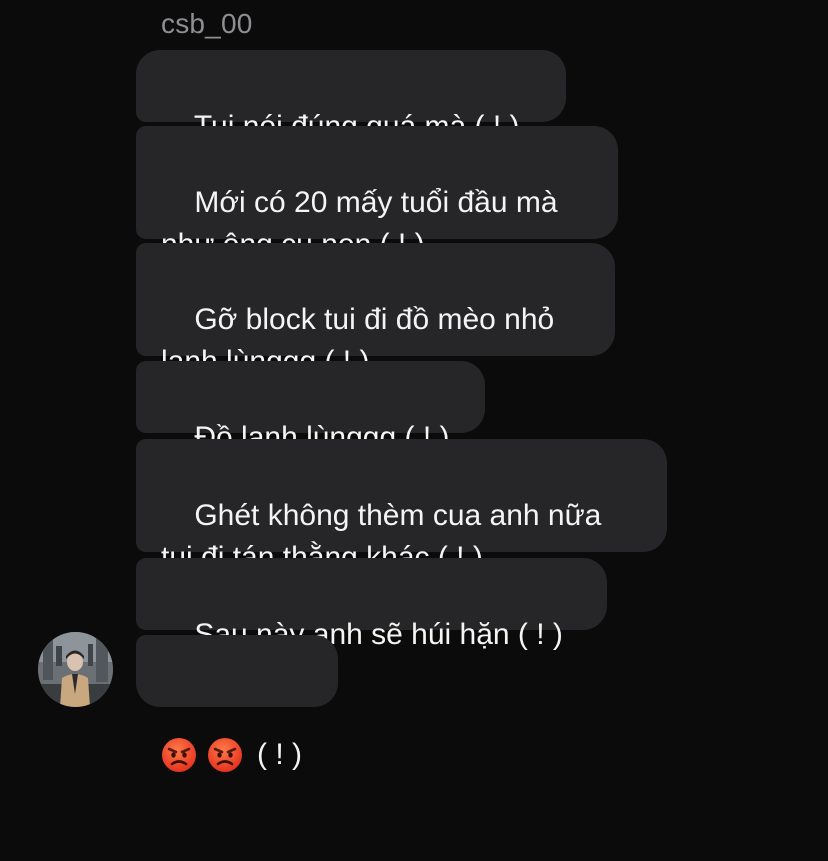 The image size is (828, 861). Describe the element at coordinates (207, 24) in the screenshot. I see `sender-name: csb_00` at that location.